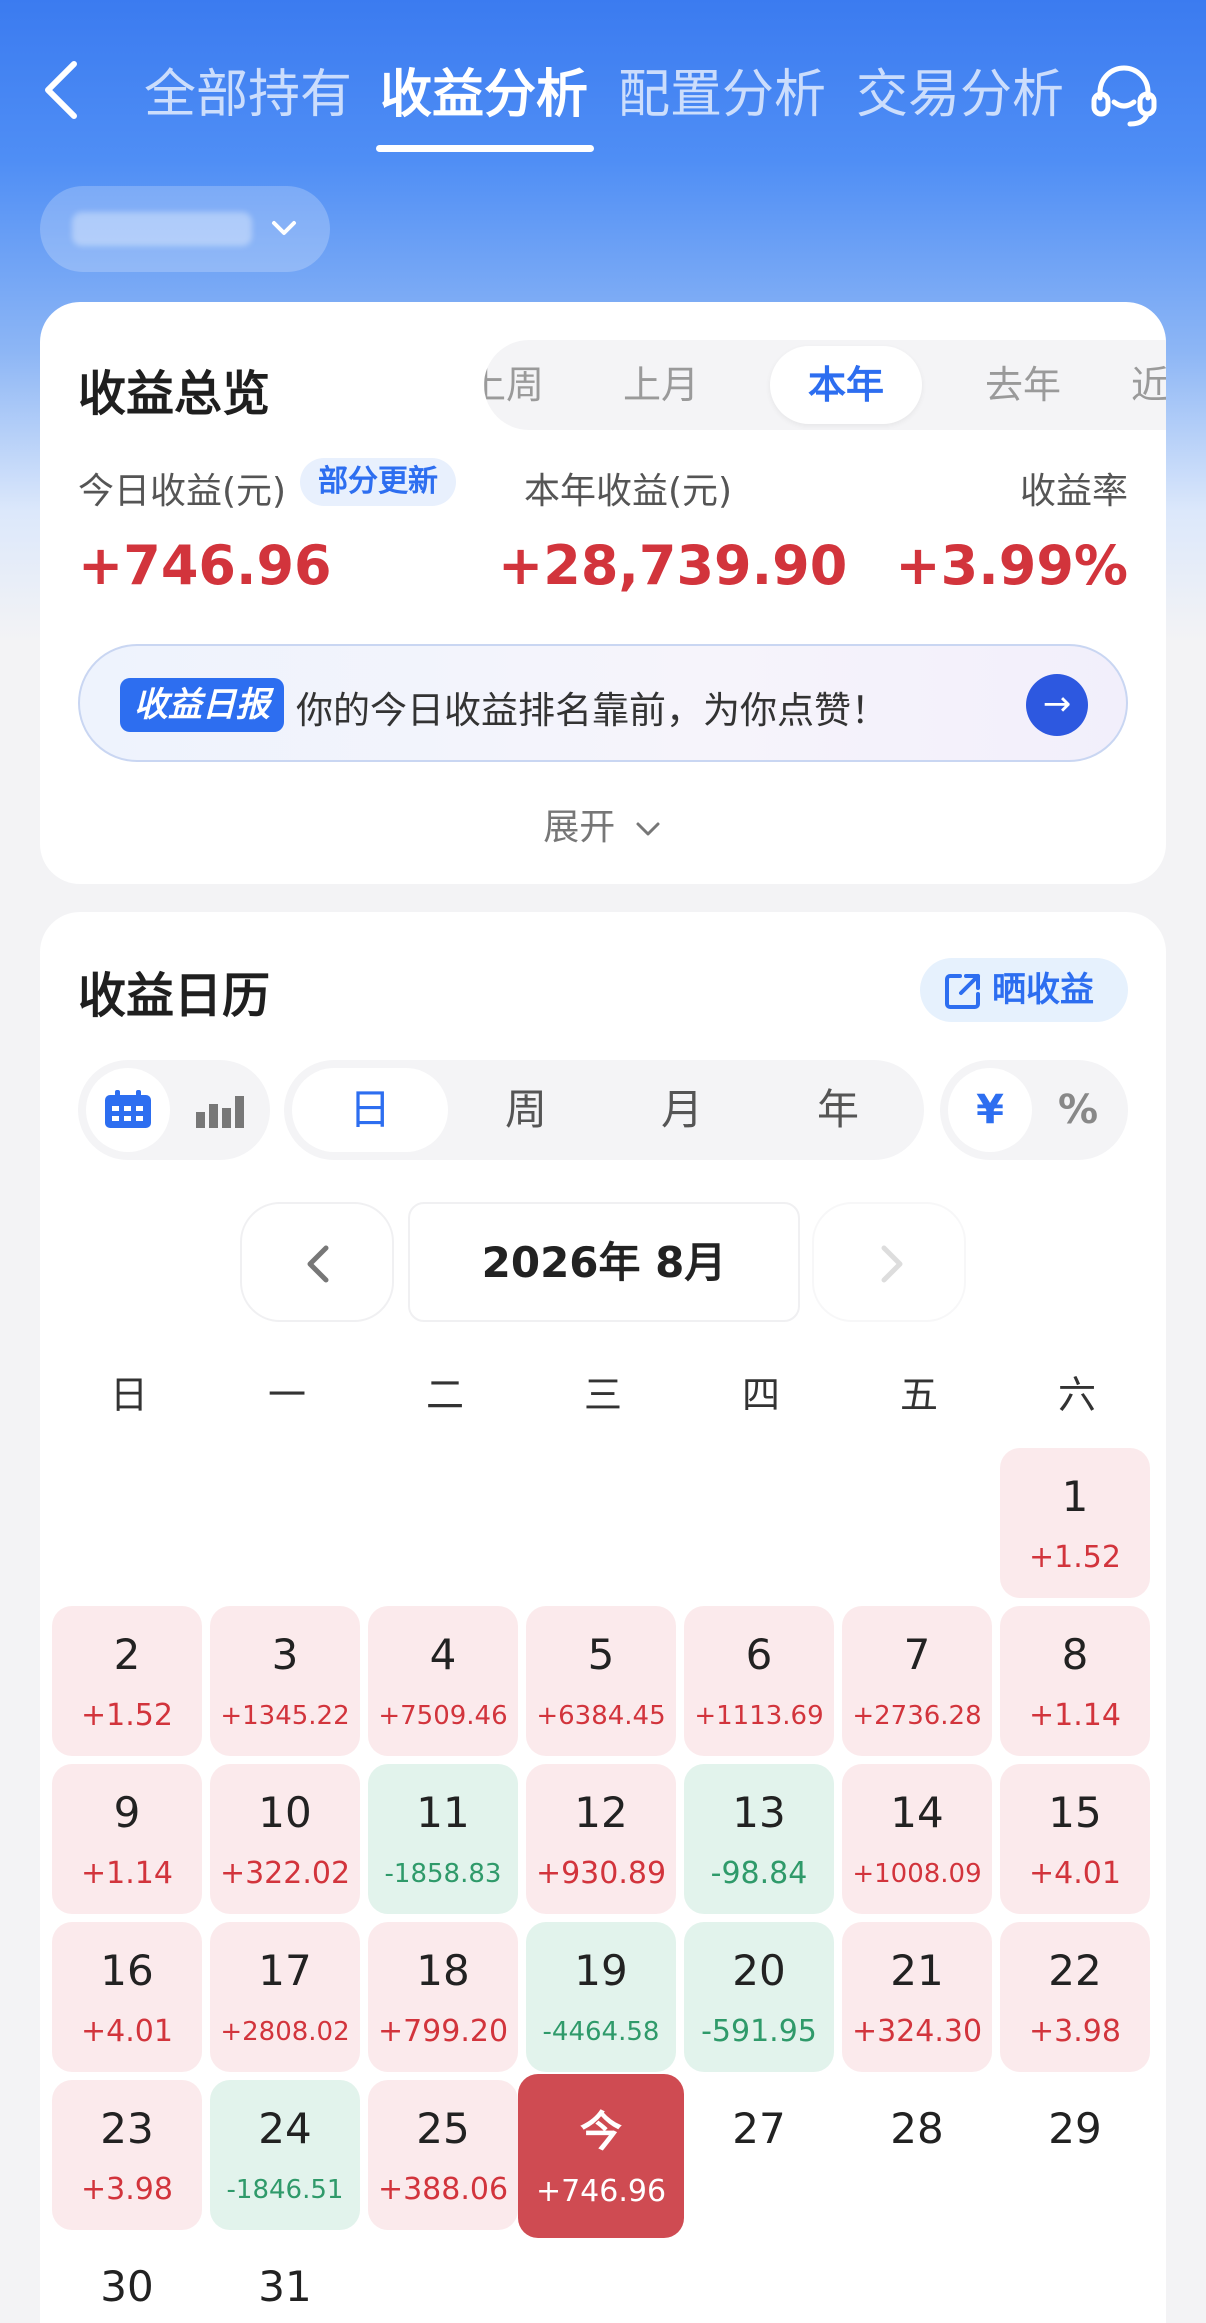 The image size is (1206, 2323). Describe the element at coordinates (601, 1716) in the screenshot. I see `day-profit-value: +6384.45` at that location.